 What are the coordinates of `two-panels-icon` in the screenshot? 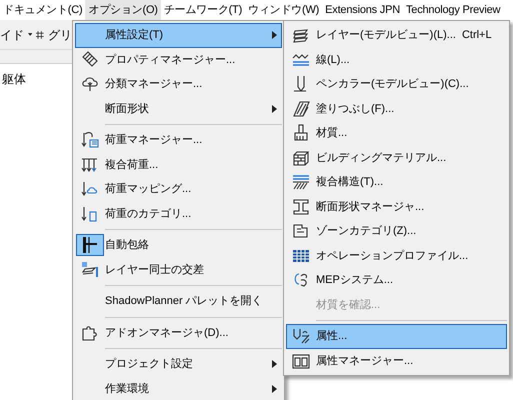 It's located at (301, 361).